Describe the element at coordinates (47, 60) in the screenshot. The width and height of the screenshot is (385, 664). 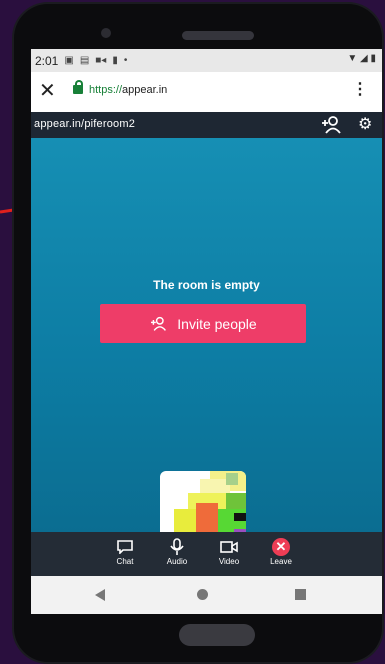
I see `status-time: 2:01` at that location.